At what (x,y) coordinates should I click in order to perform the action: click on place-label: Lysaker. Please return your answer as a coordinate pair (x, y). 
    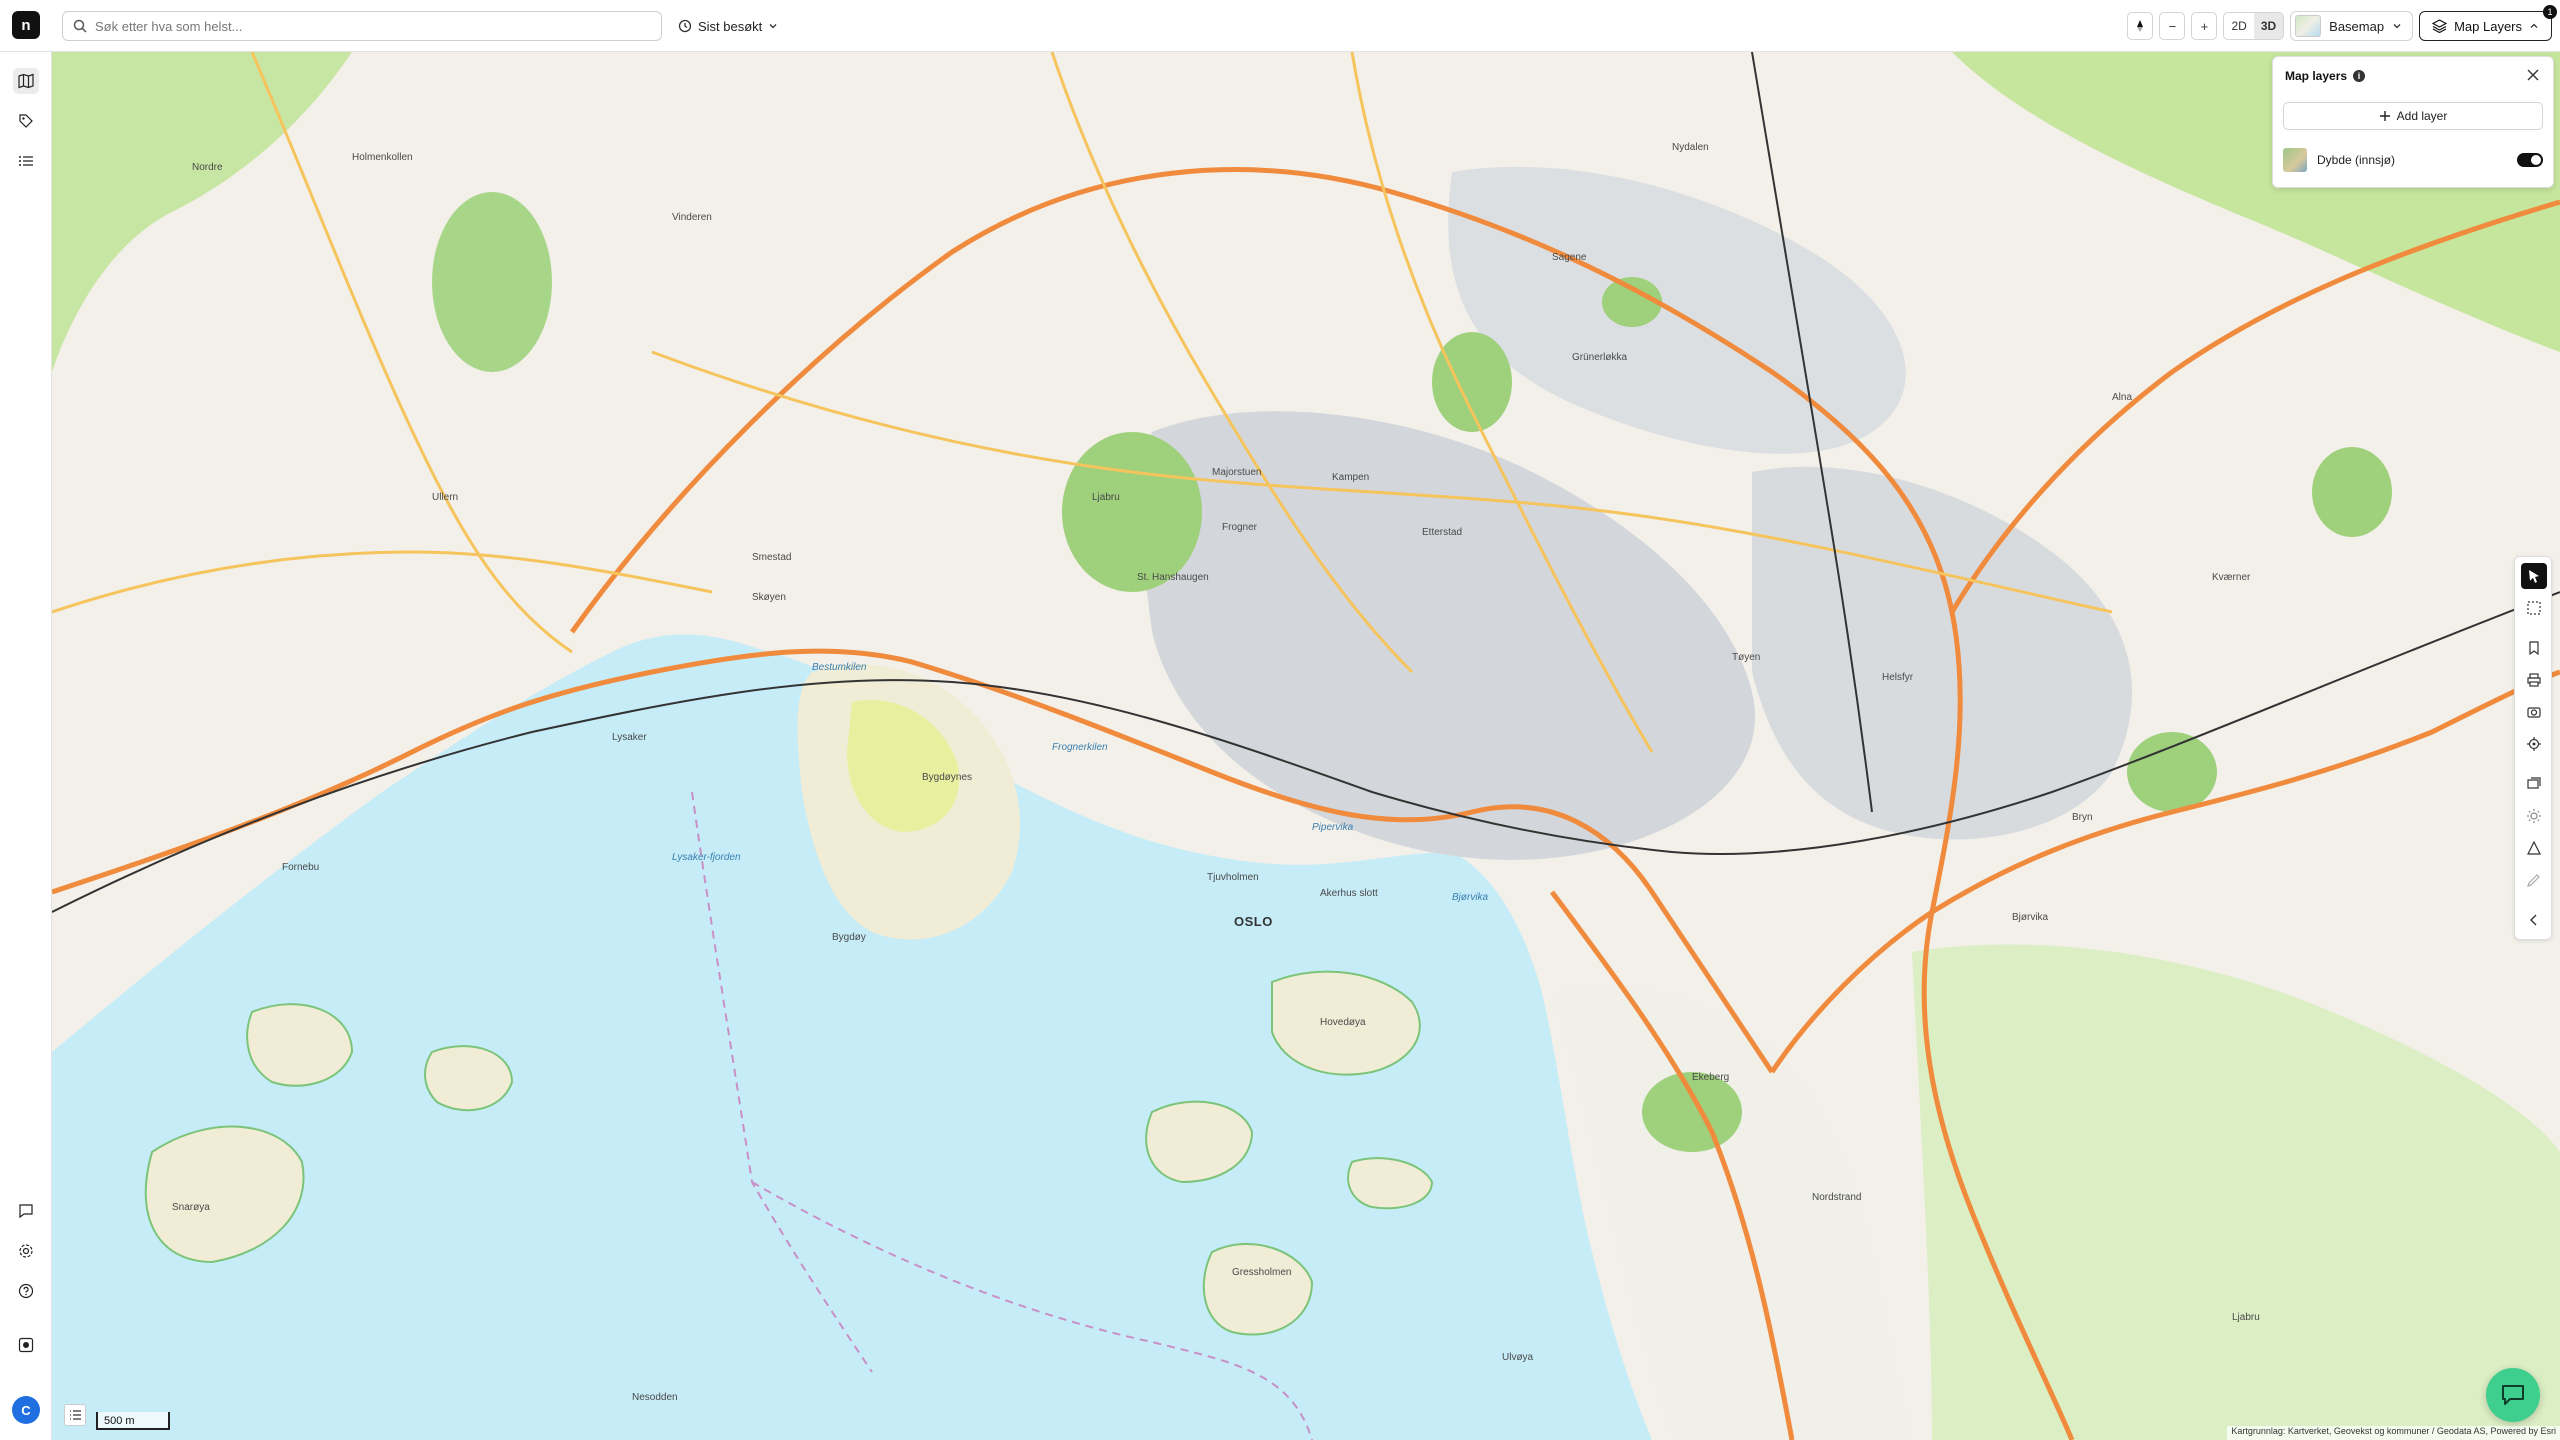
    Looking at the image, I should click on (629, 737).